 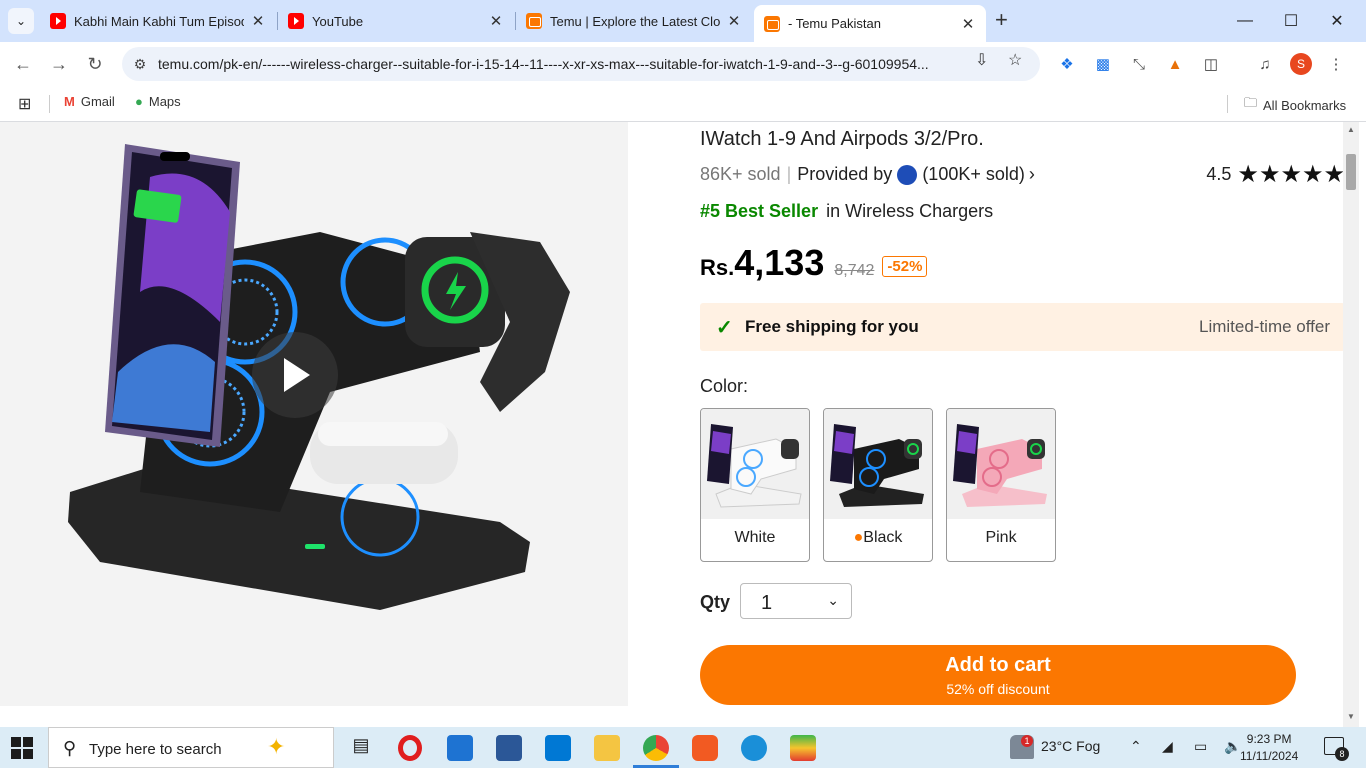 What do you see at coordinates (705, 748) in the screenshot?
I see `vlc-icon` at bounding box center [705, 748].